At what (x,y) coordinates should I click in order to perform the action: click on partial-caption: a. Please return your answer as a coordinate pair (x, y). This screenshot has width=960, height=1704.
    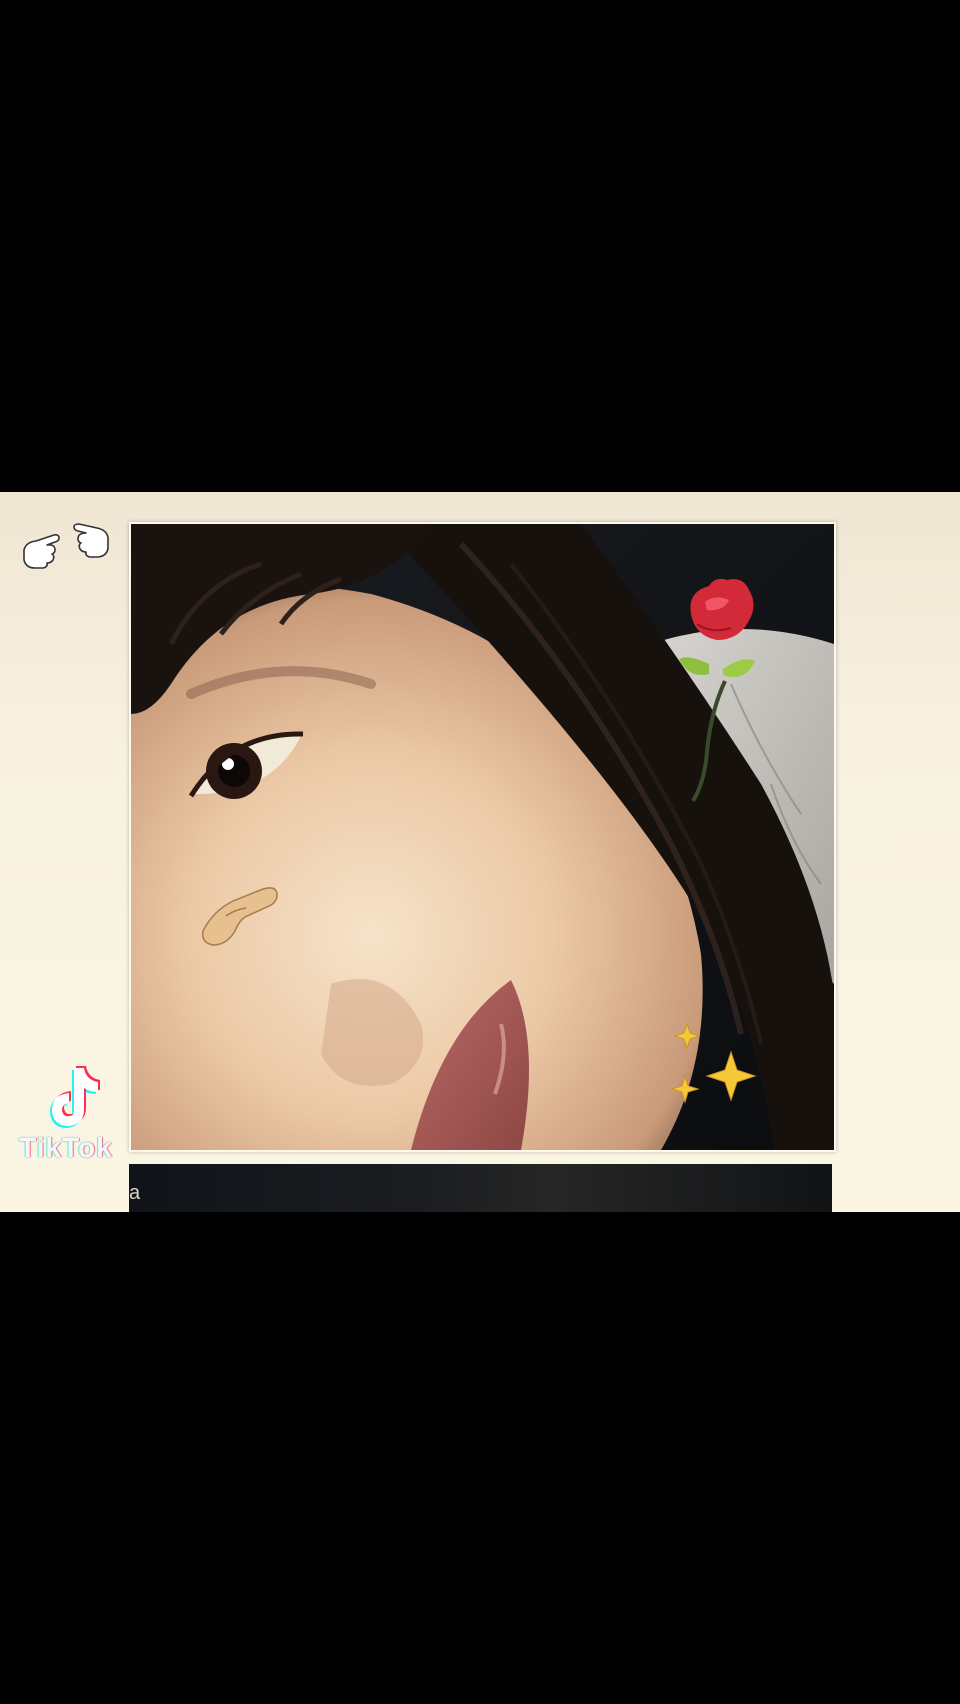
    Looking at the image, I should click on (135, 1193).